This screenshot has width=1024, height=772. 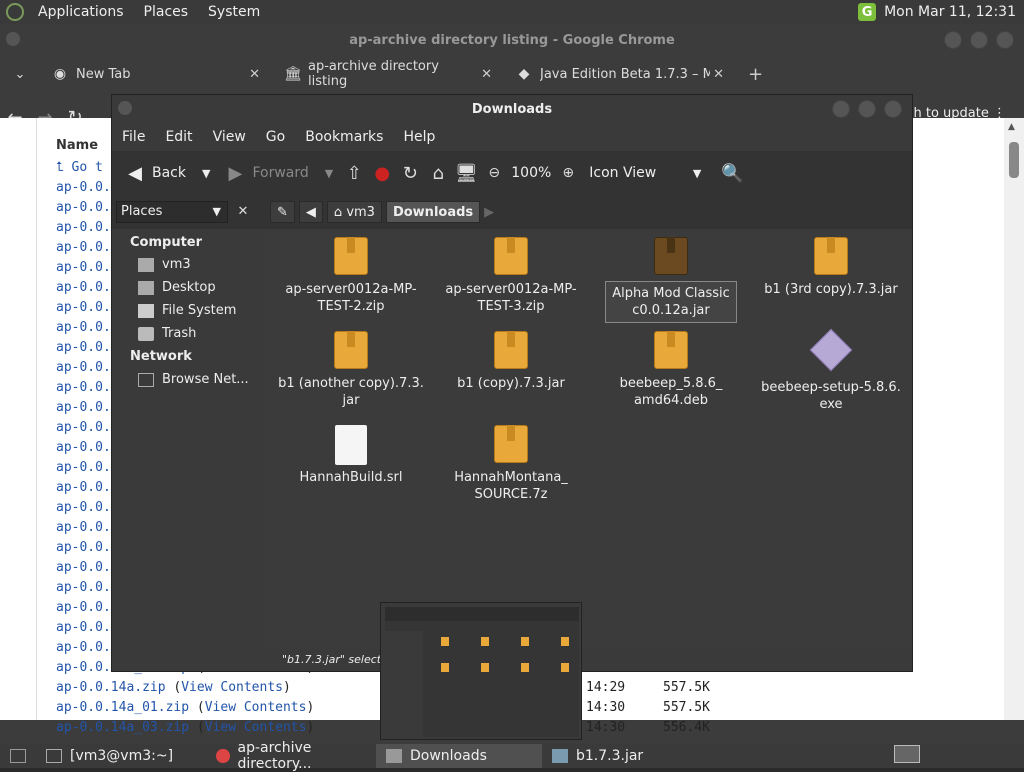 I want to click on file-item: beebeep-setup-5.8.6. exe, so click(x=831, y=370).